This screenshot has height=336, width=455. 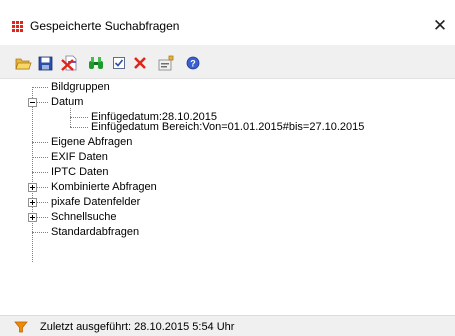 I want to click on toolbar: ?, so click(x=227, y=62).